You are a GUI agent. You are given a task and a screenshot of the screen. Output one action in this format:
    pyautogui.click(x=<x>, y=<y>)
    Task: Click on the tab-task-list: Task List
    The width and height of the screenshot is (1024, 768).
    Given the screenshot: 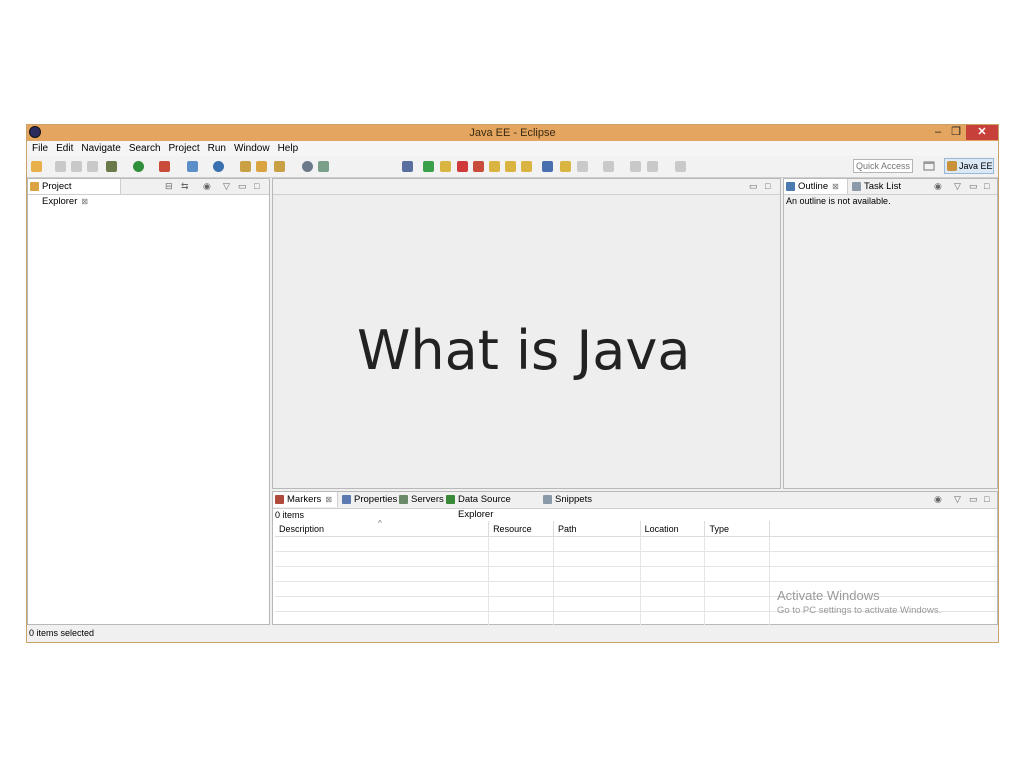 What is the action you would take?
    pyautogui.click(x=876, y=186)
    